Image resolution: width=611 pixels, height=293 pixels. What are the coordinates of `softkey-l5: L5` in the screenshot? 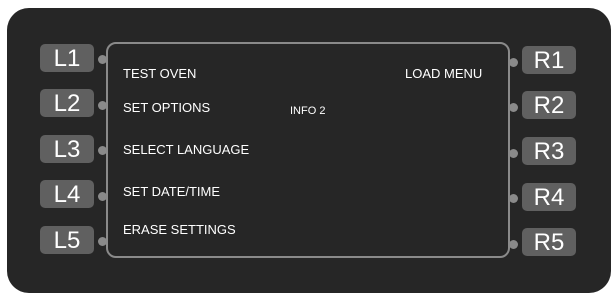 It's located at (67, 240).